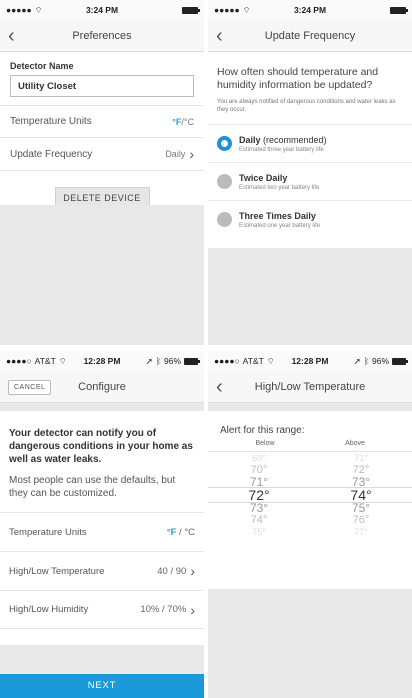 Image resolution: width=412 pixels, height=698 pixels. I want to click on below-option: 73°, so click(259, 508).